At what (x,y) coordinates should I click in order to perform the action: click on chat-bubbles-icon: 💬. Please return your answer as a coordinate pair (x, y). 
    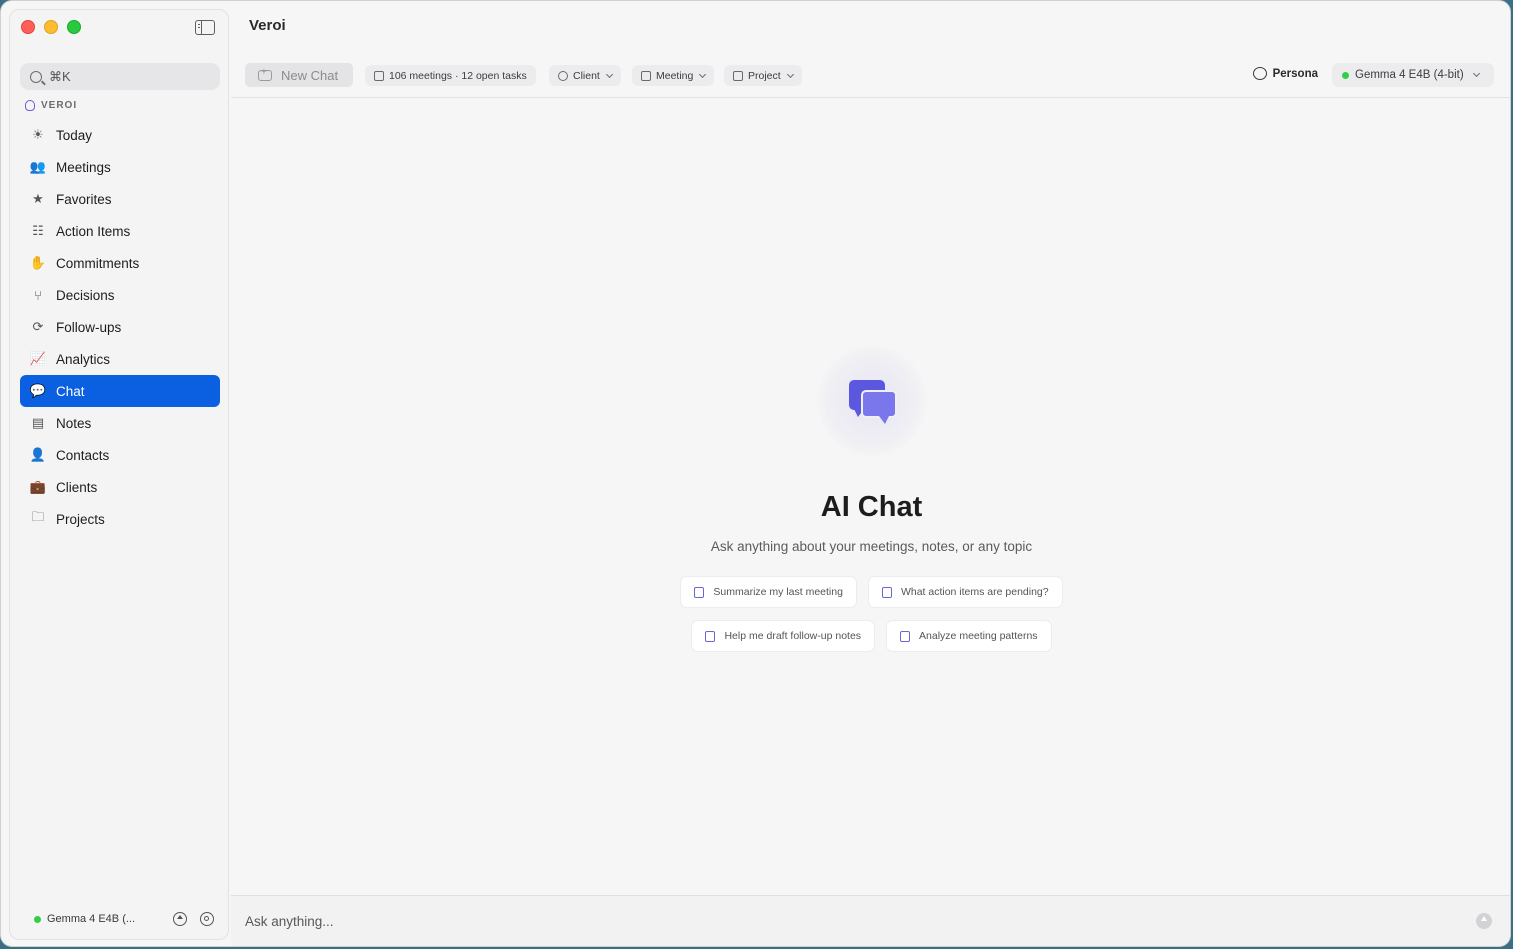
    Looking at the image, I should click on (38, 390).